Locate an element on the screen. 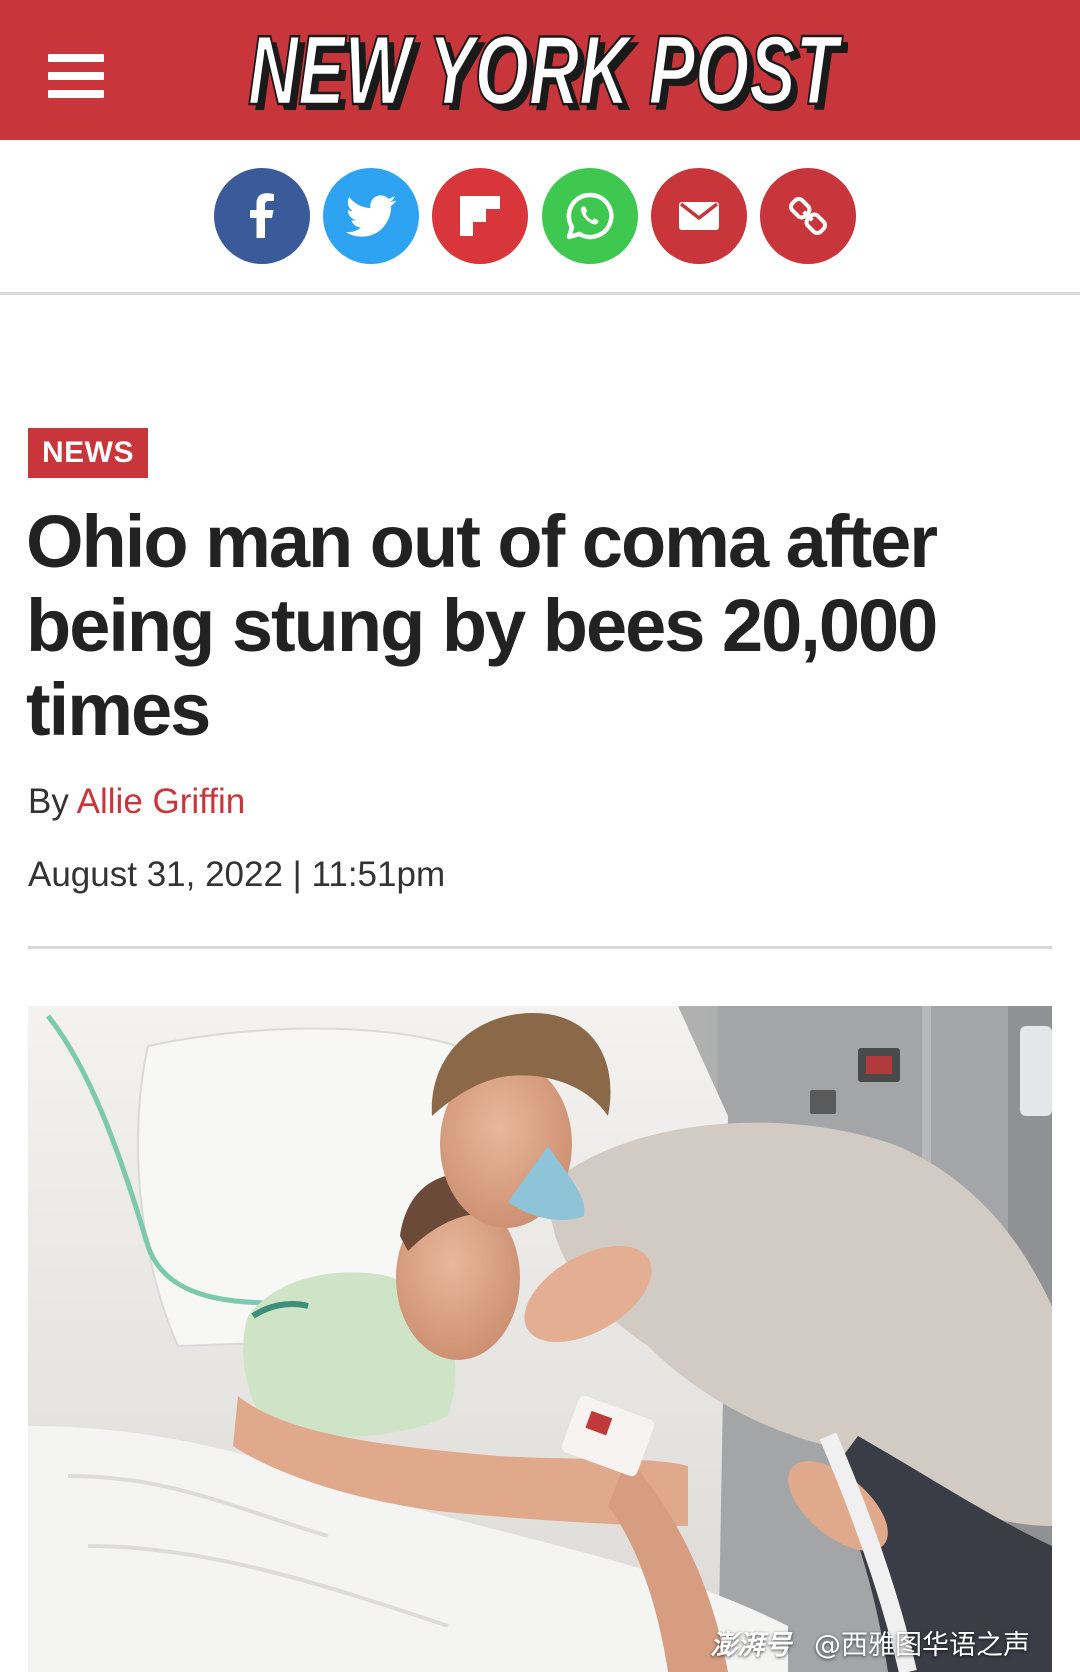 This screenshot has width=1080, height=1672. whatsapp-icon is located at coordinates (590, 216).